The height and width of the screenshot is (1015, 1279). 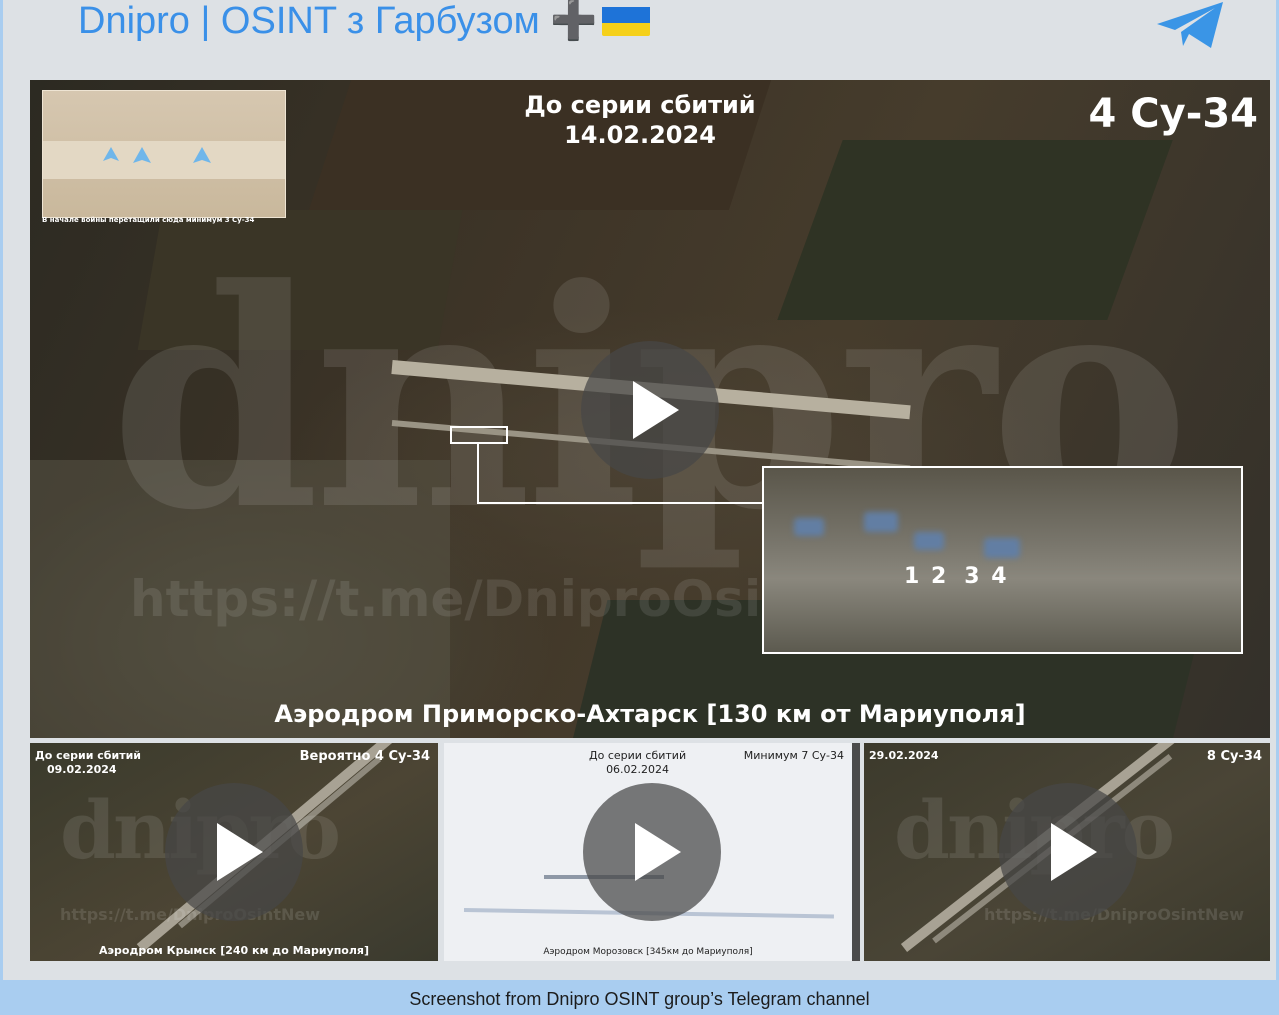 I want to click on thumbnail-date: До серии сбитий 06.02.2024, so click(x=637, y=763).